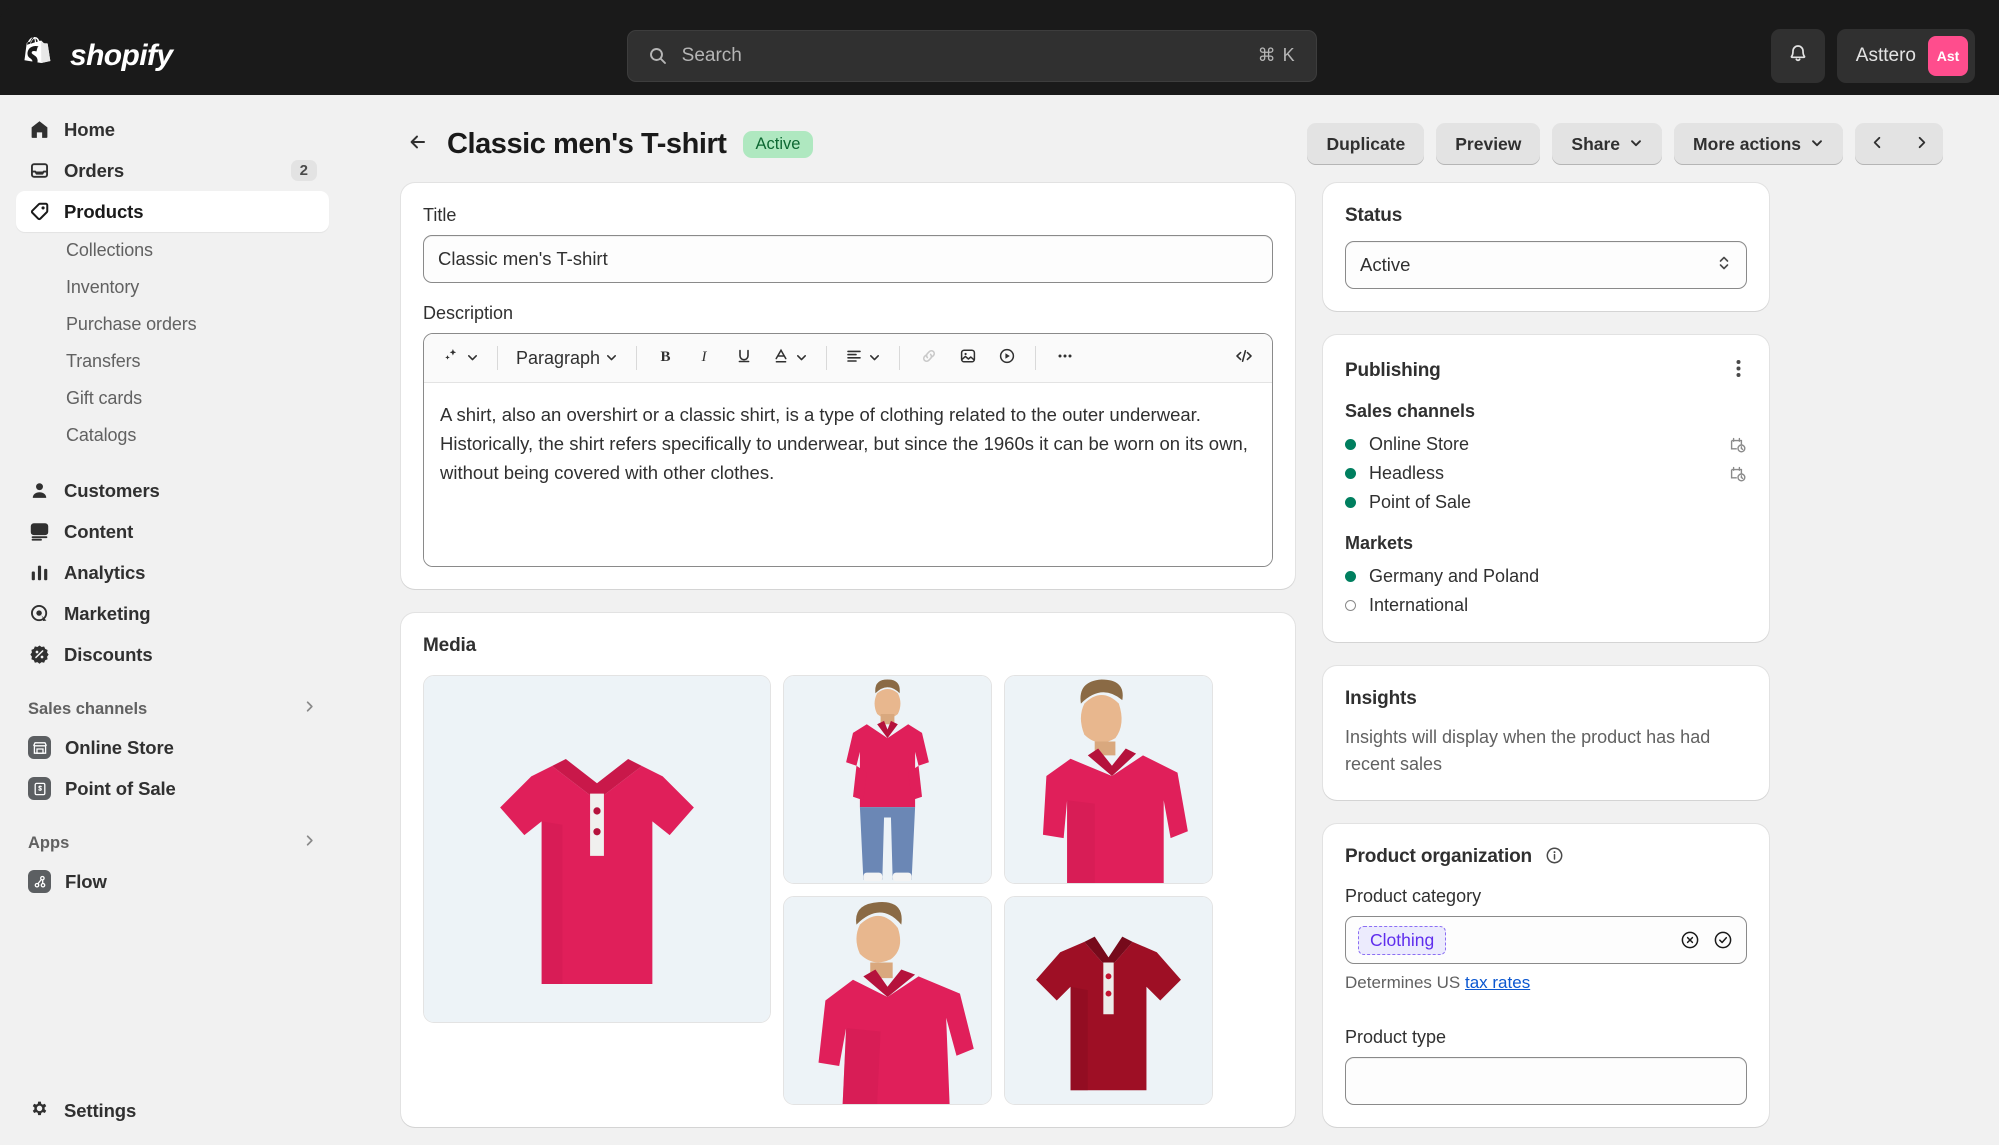 The height and width of the screenshot is (1145, 1999). What do you see at coordinates (1758, 144) in the screenshot?
I see `more-actions-button: More actions` at bounding box center [1758, 144].